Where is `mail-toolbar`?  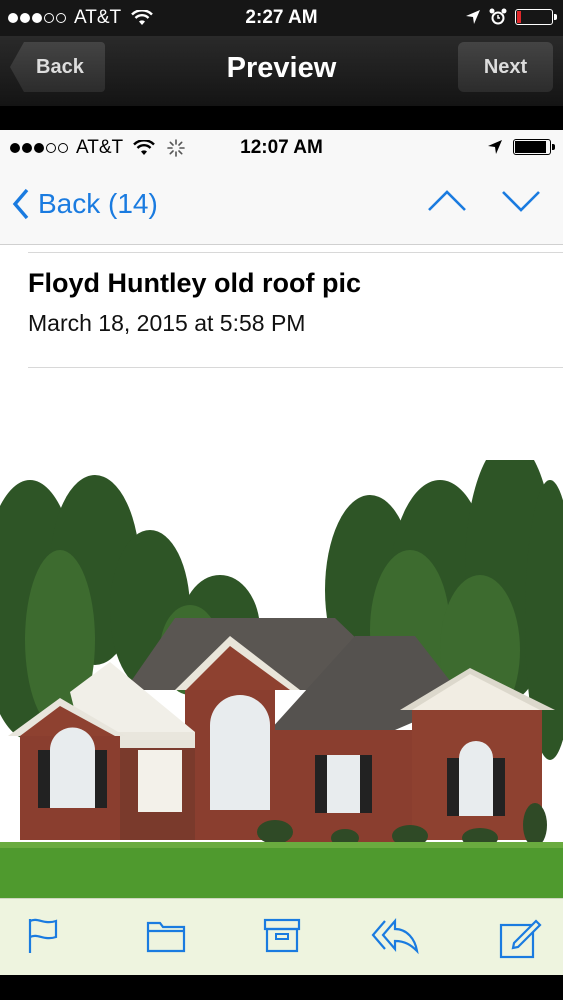
mail-toolbar is located at coordinates (281, 936).